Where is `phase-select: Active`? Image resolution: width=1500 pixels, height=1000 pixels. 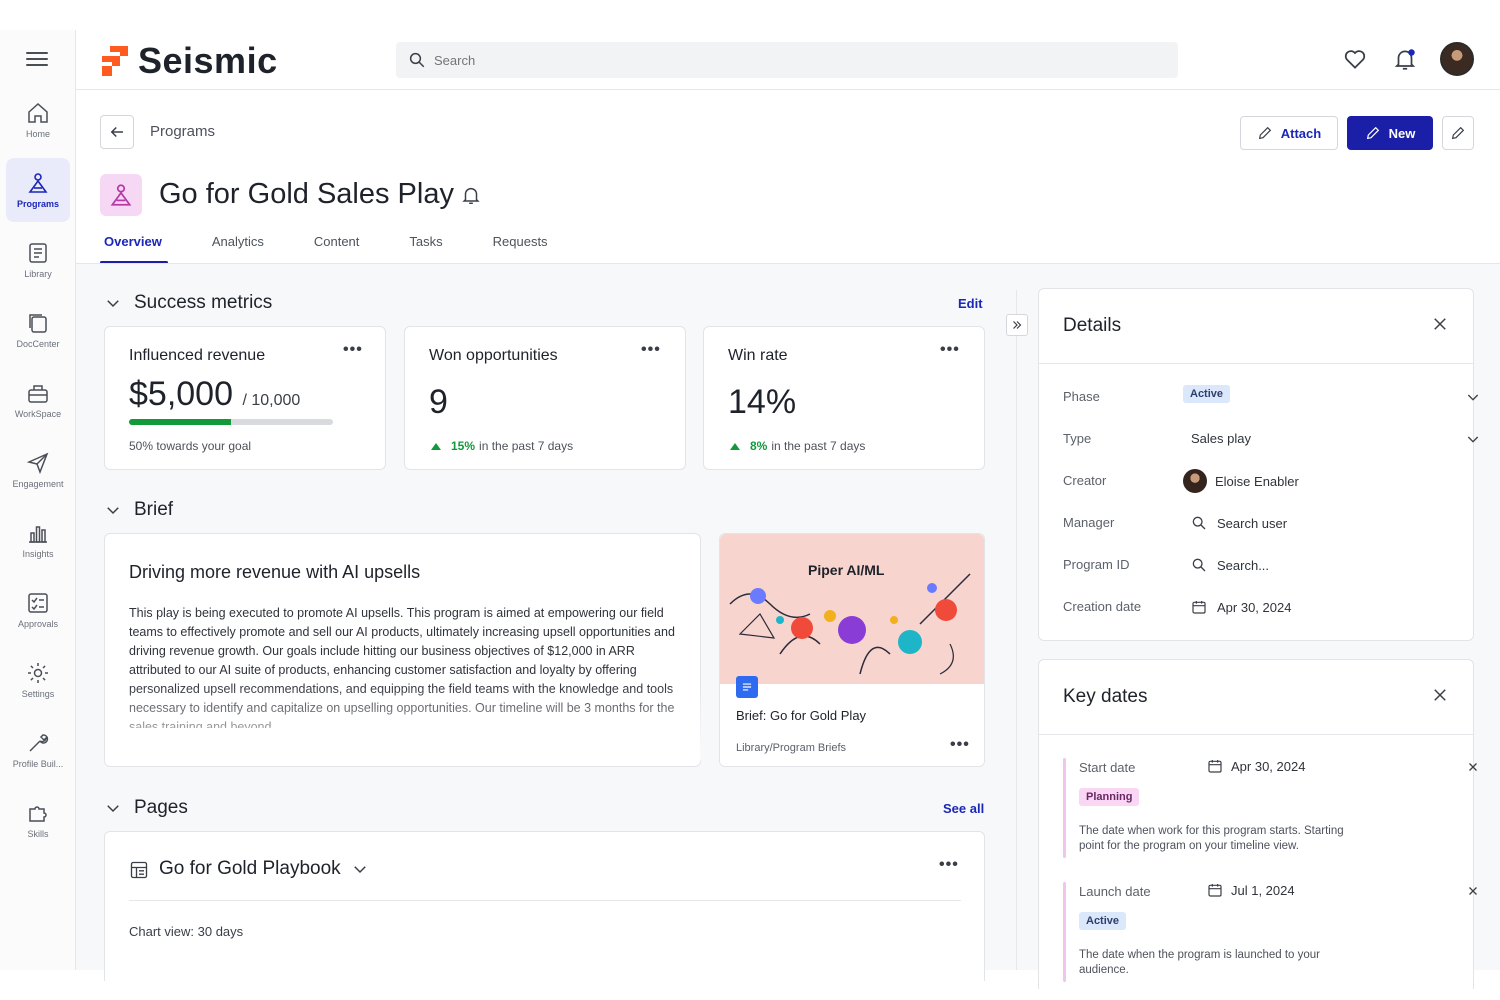
phase-select: Active is located at coordinates (1207, 394).